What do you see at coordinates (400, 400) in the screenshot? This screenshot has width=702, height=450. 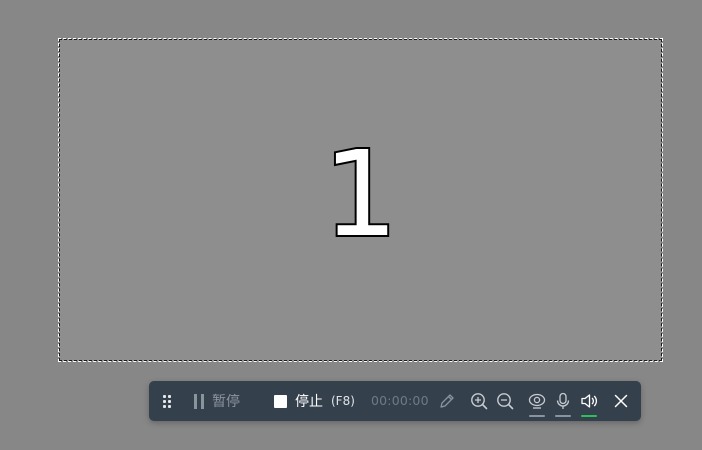 I see `recording-timer: 00:00:00` at bounding box center [400, 400].